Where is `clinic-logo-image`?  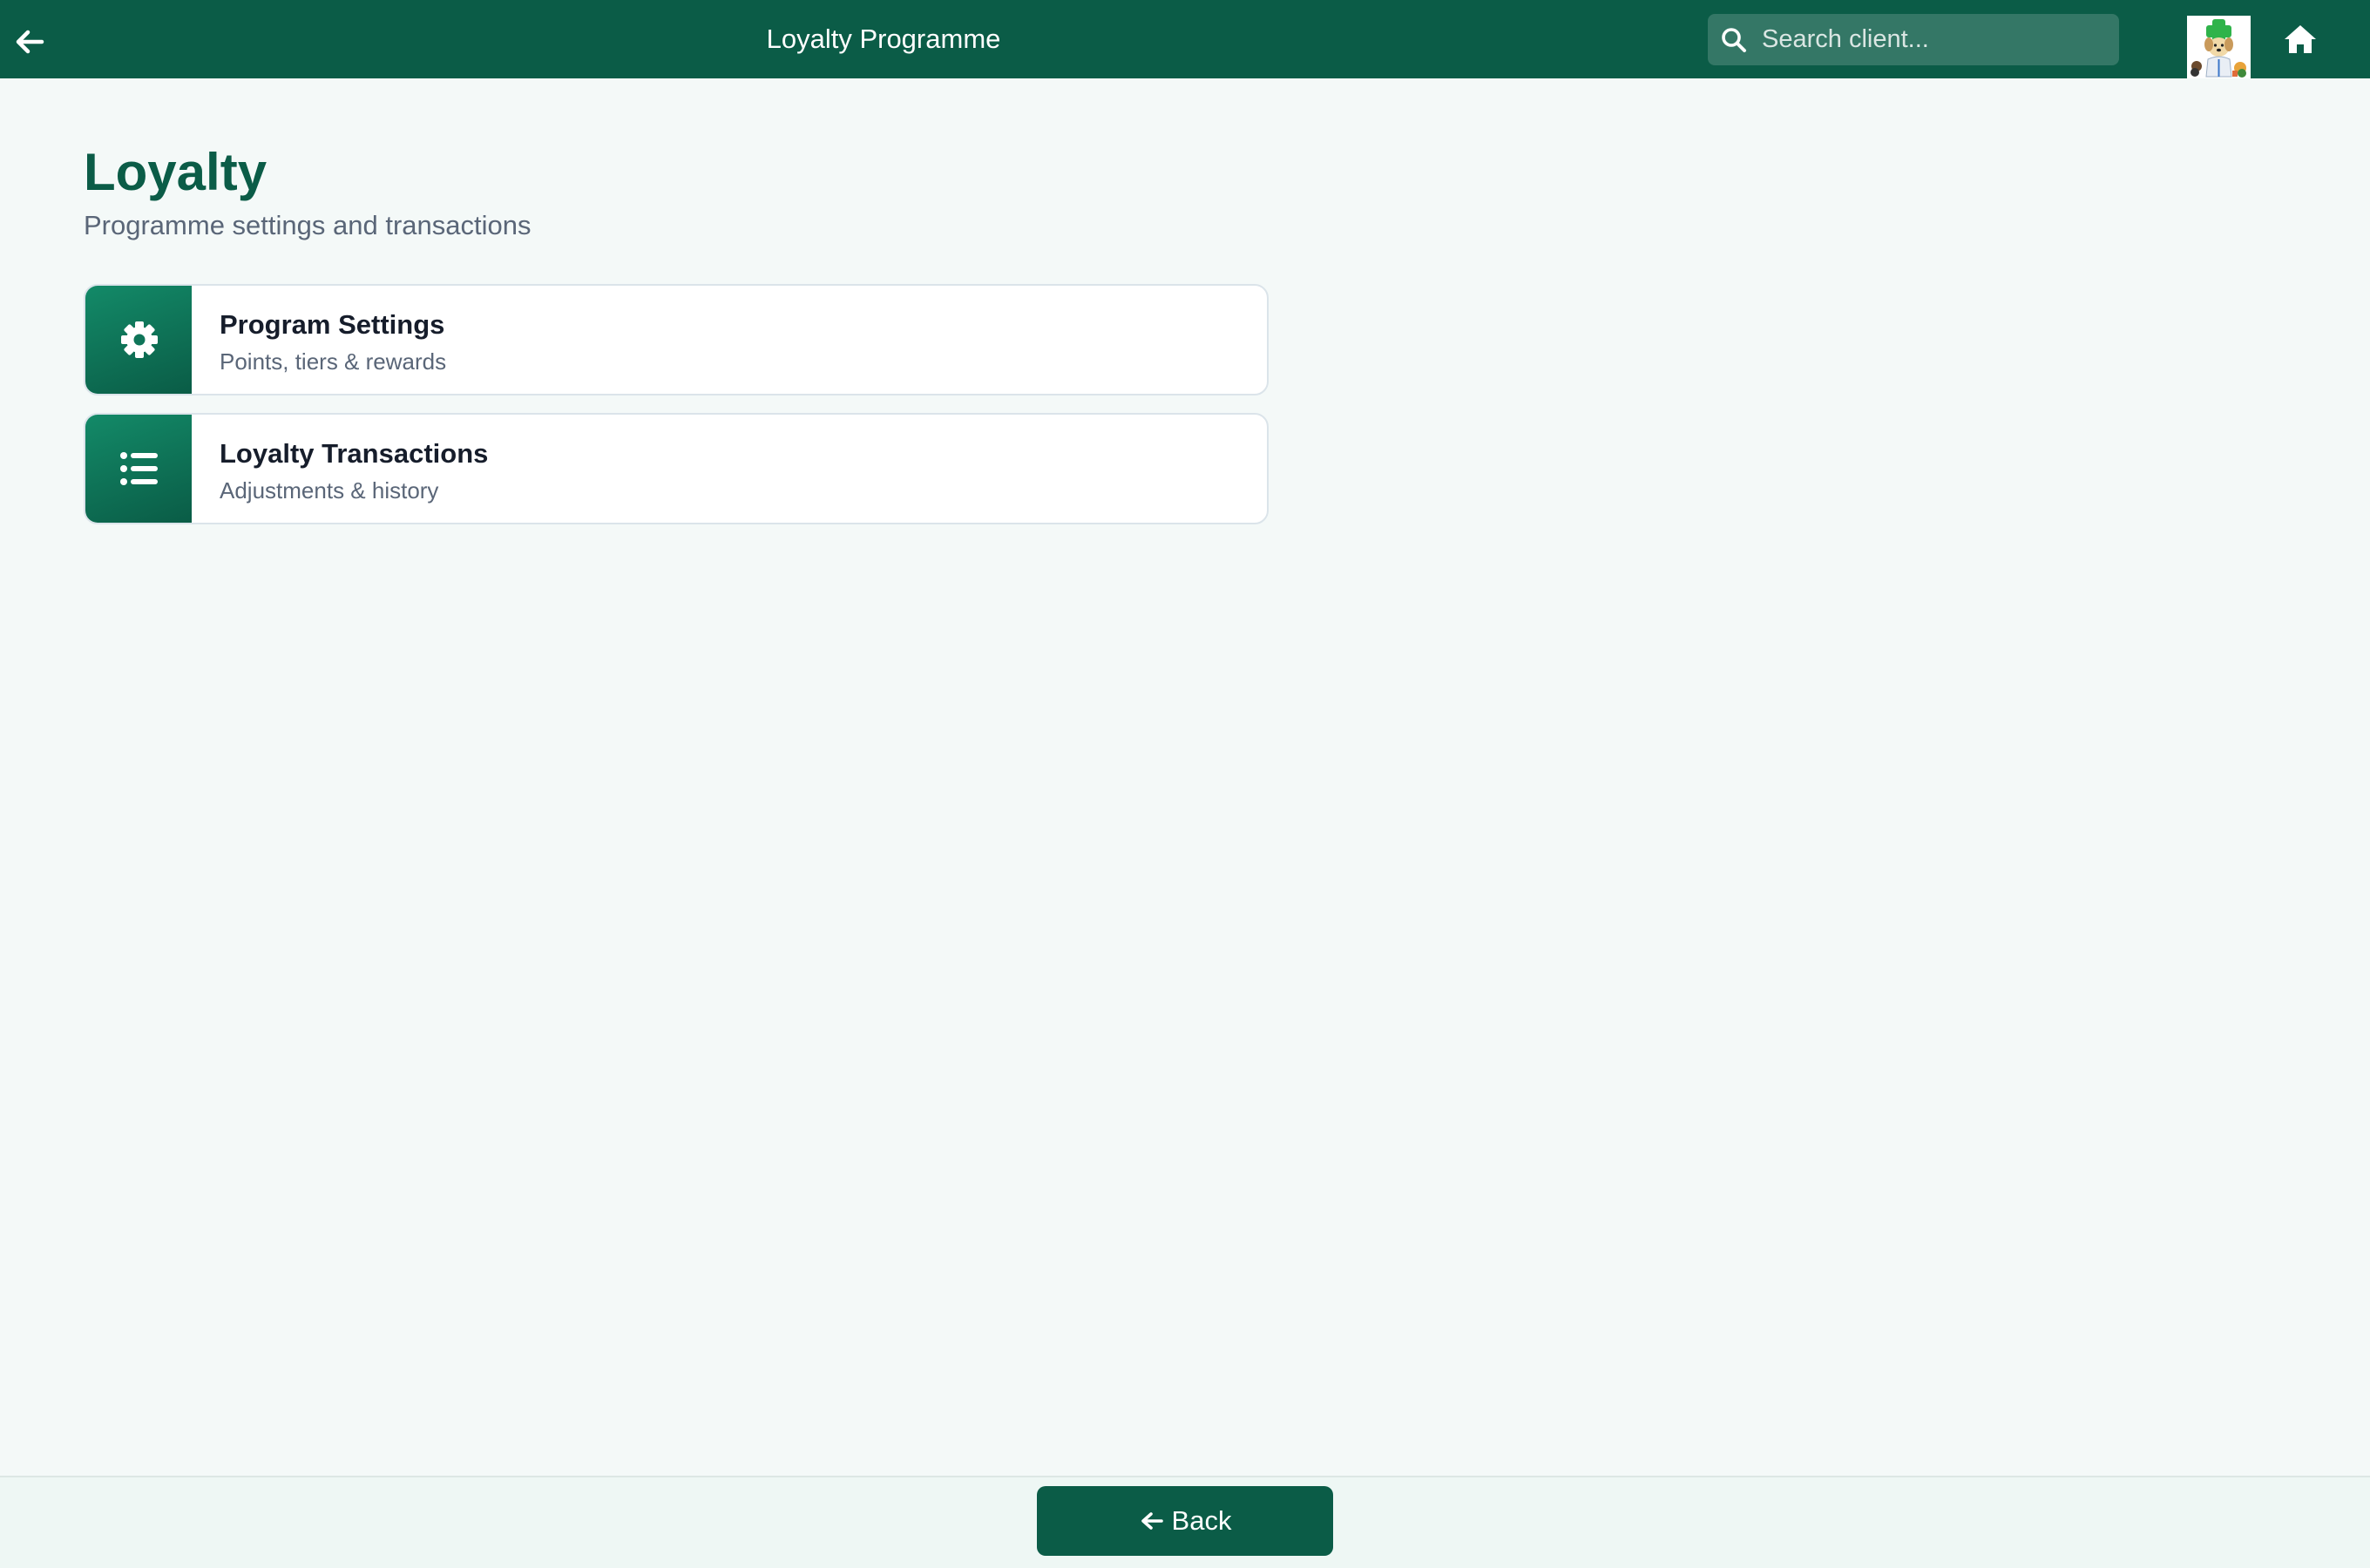
clinic-logo-image is located at coordinates (2219, 47).